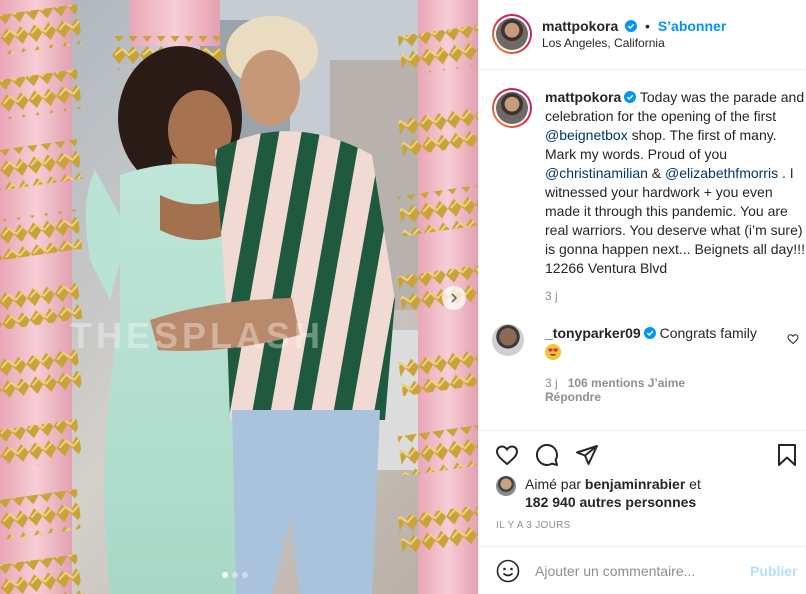  What do you see at coordinates (635, 484) in the screenshot?
I see `liker-username: benjaminrabier` at bounding box center [635, 484].